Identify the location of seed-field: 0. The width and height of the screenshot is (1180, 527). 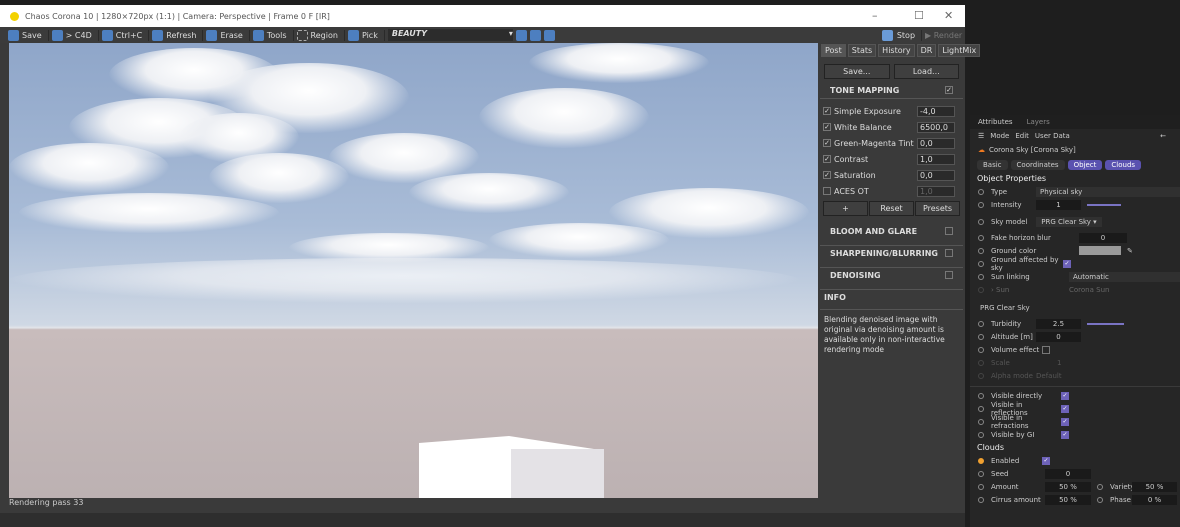
(1068, 473).